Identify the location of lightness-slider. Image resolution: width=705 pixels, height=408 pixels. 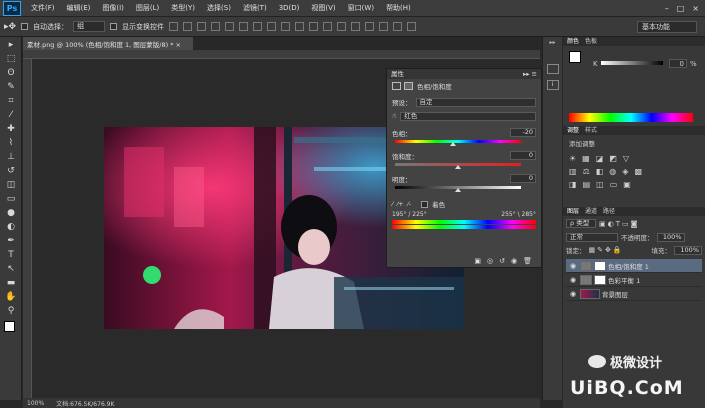
(458, 189).